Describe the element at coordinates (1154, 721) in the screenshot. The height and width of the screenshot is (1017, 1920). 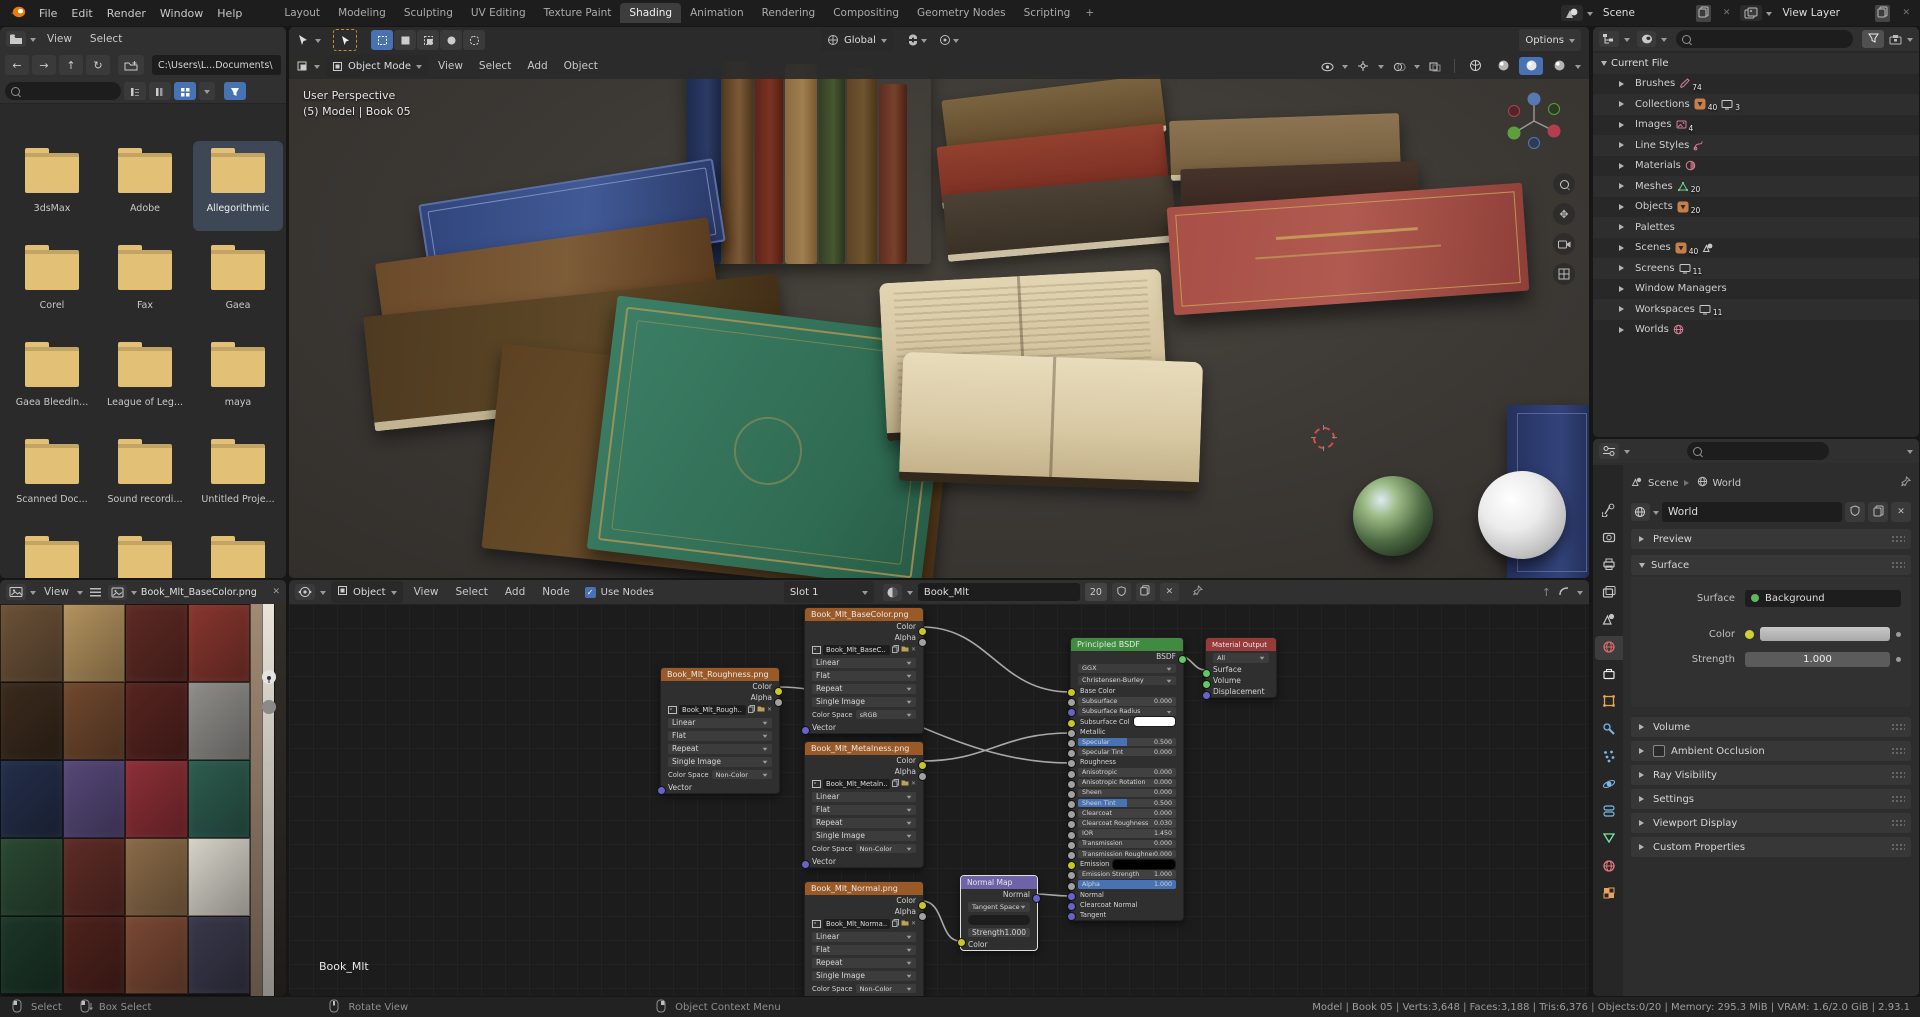
I see `color-swatch` at that location.